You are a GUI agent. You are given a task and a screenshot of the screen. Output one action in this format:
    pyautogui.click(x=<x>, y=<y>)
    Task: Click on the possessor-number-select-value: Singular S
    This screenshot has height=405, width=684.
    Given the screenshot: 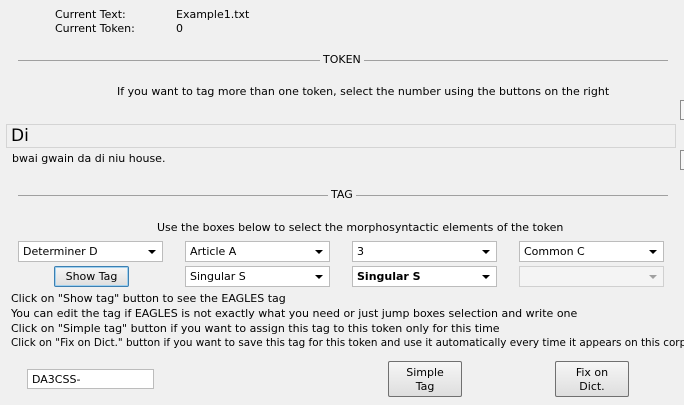 What is the action you would take?
    pyautogui.click(x=389, y=276)
    